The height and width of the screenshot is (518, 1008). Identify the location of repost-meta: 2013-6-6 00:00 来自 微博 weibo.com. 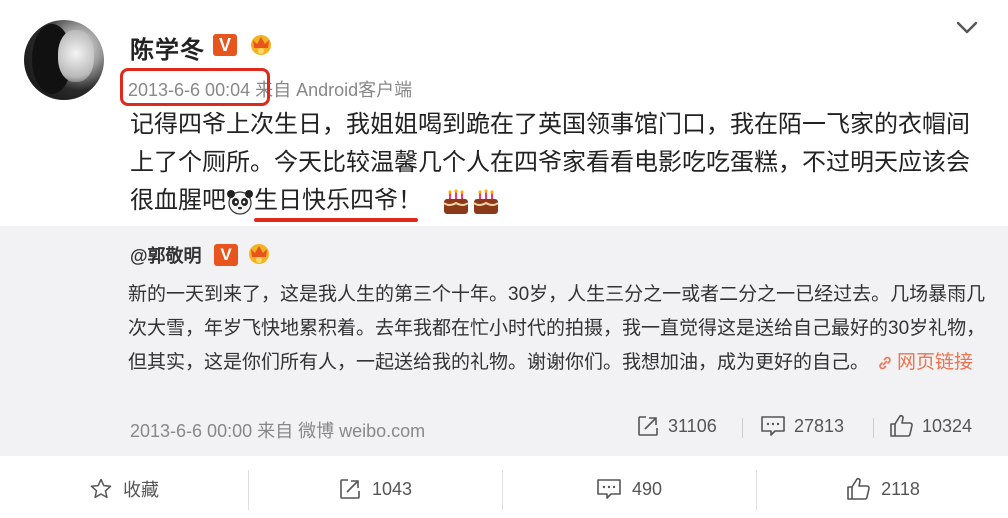
(277, 430).